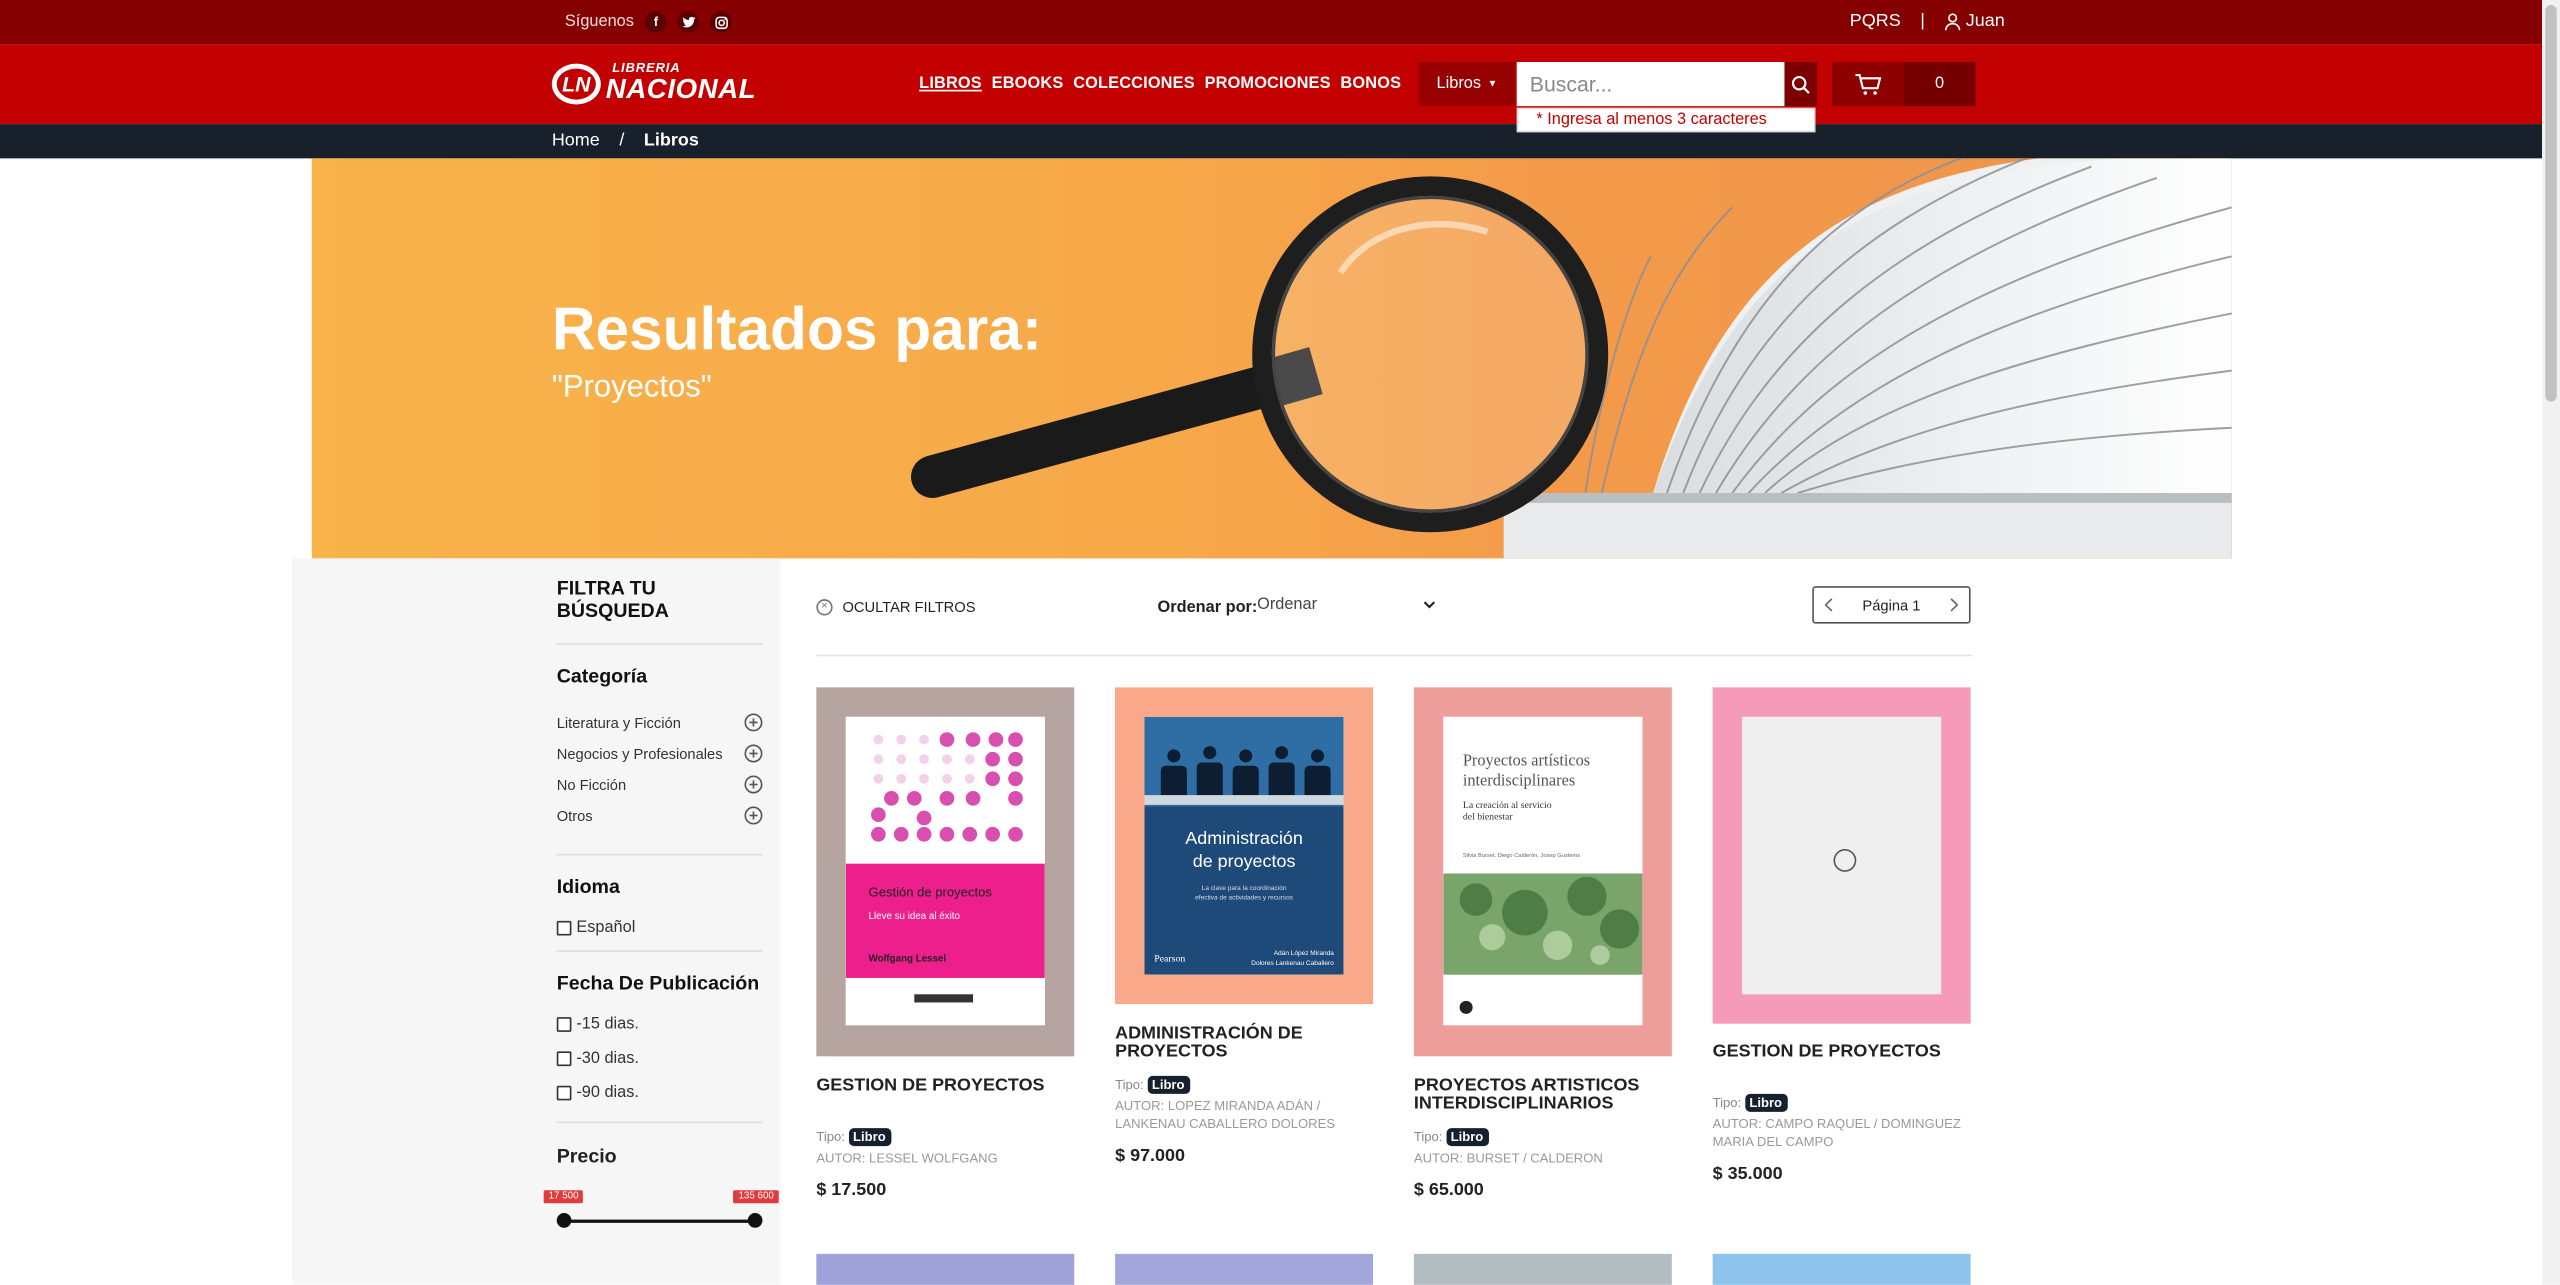 This screenshot has width=2560, height=1285. I want to click on search-scope-dropdown: Libros ▼, so click(1467, 84).